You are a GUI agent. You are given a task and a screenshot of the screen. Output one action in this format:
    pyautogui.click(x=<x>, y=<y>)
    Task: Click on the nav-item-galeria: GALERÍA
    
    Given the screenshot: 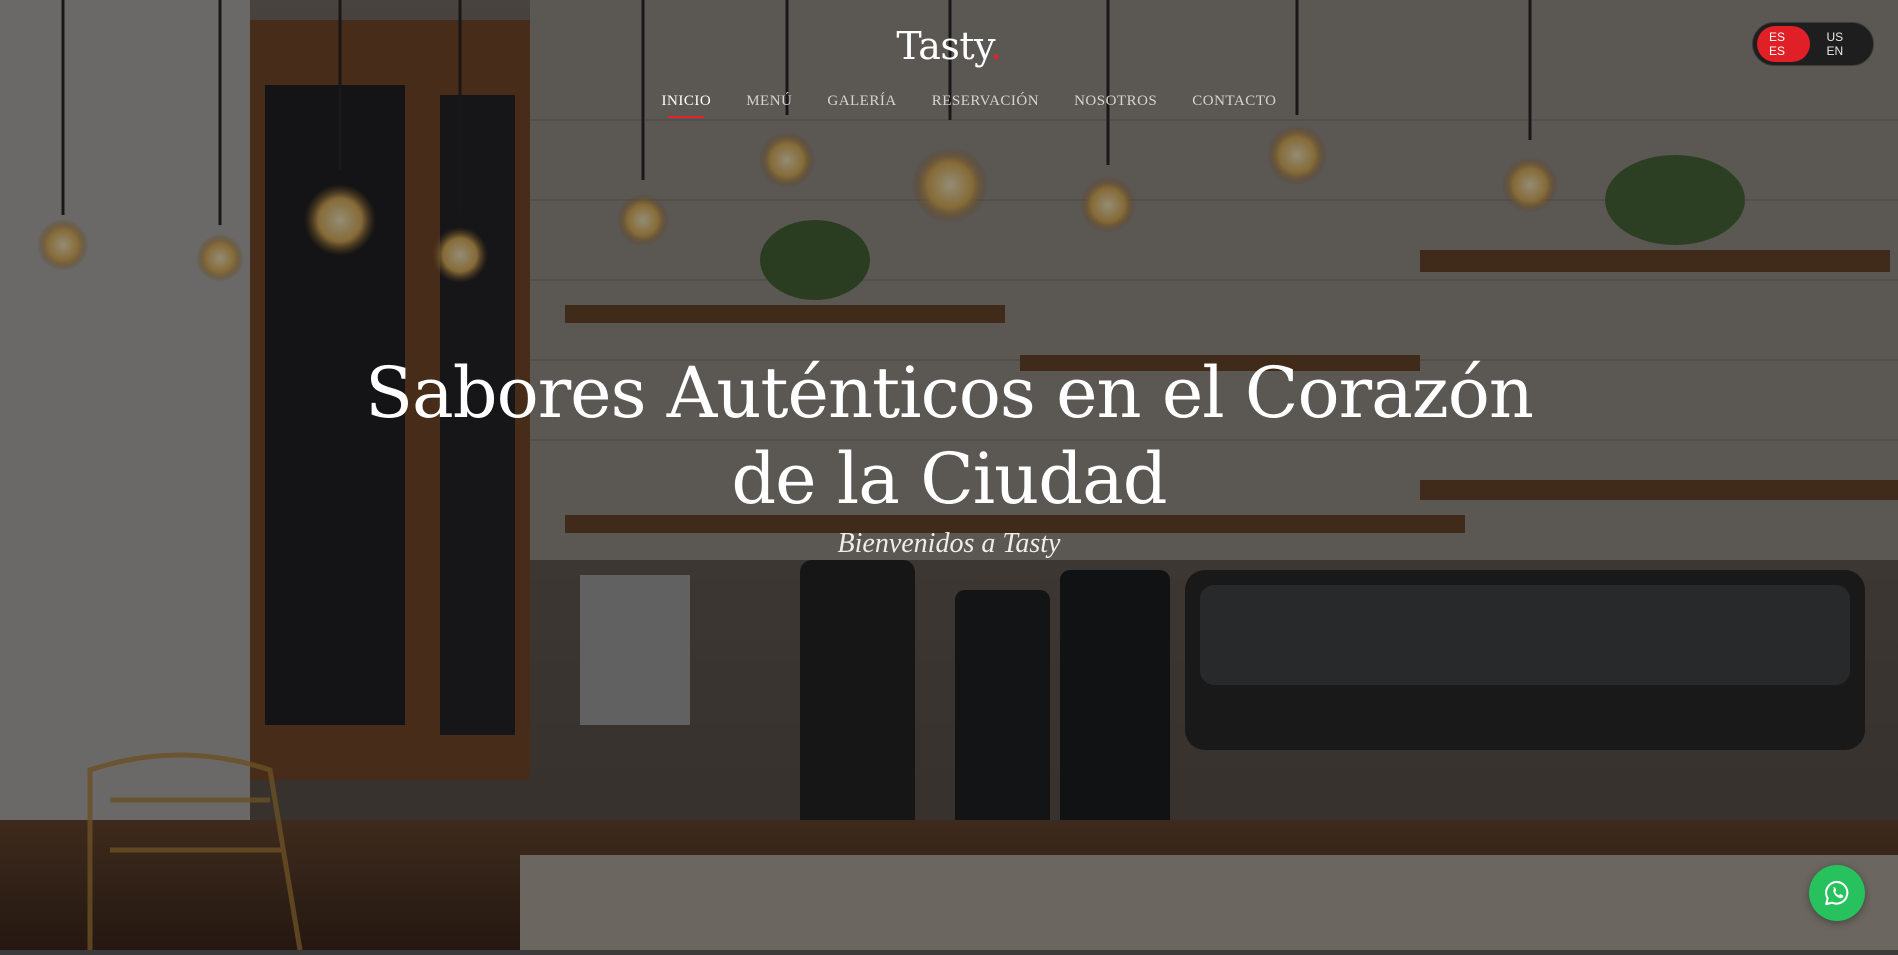 What is the action you would take?
    pyautogui.click(x=861, y=105)
    